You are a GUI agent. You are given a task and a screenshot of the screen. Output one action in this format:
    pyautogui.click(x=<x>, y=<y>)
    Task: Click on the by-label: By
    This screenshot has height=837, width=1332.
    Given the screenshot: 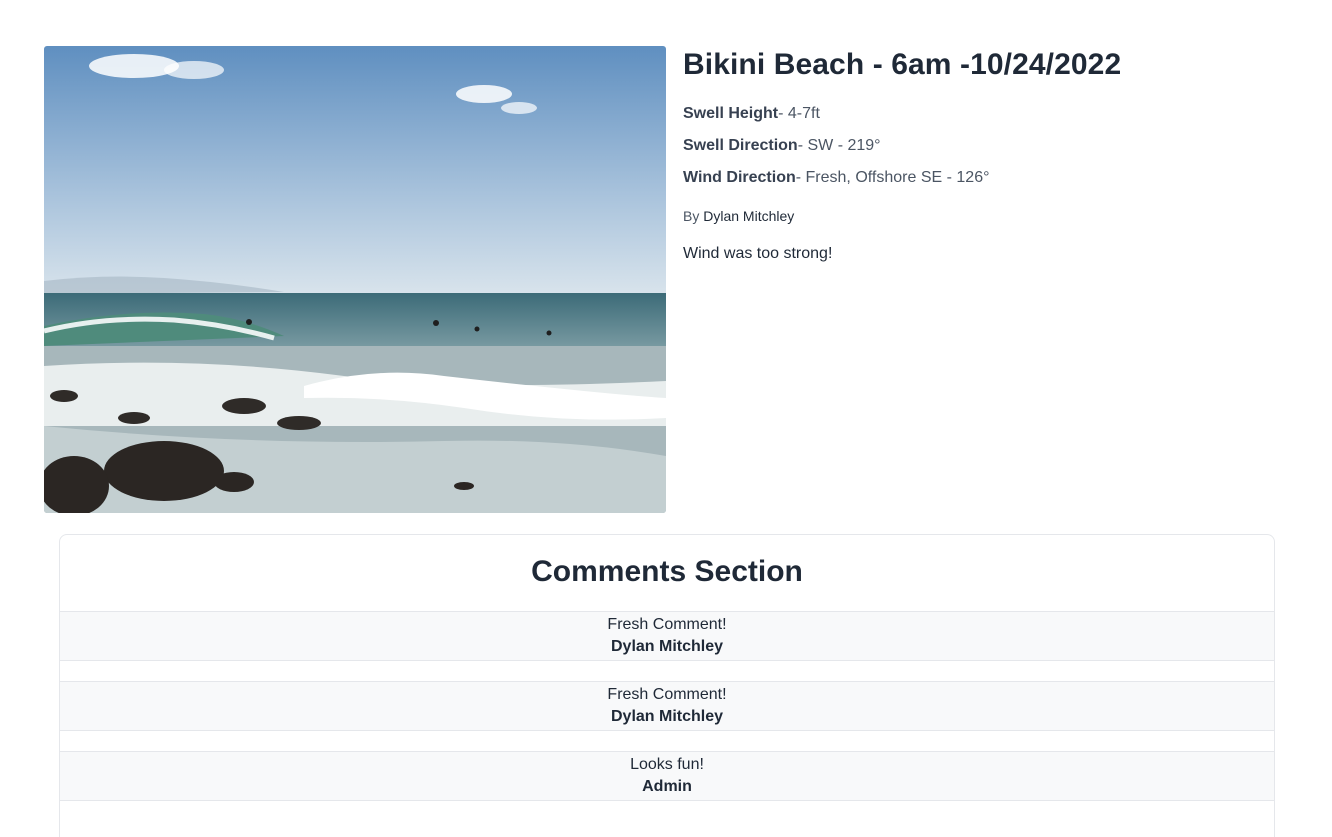 What is the action you would take?
    pyautogui.click(x=691, y=216)
    